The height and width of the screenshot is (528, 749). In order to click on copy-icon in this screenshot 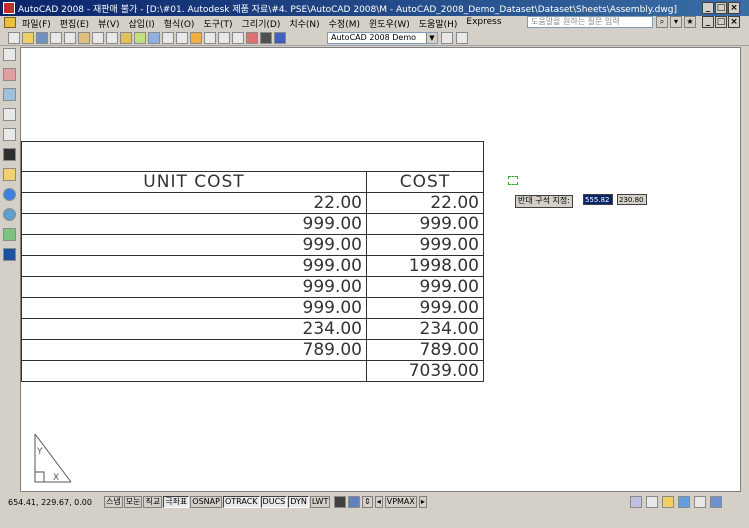, I will do `click(112, 38)`.